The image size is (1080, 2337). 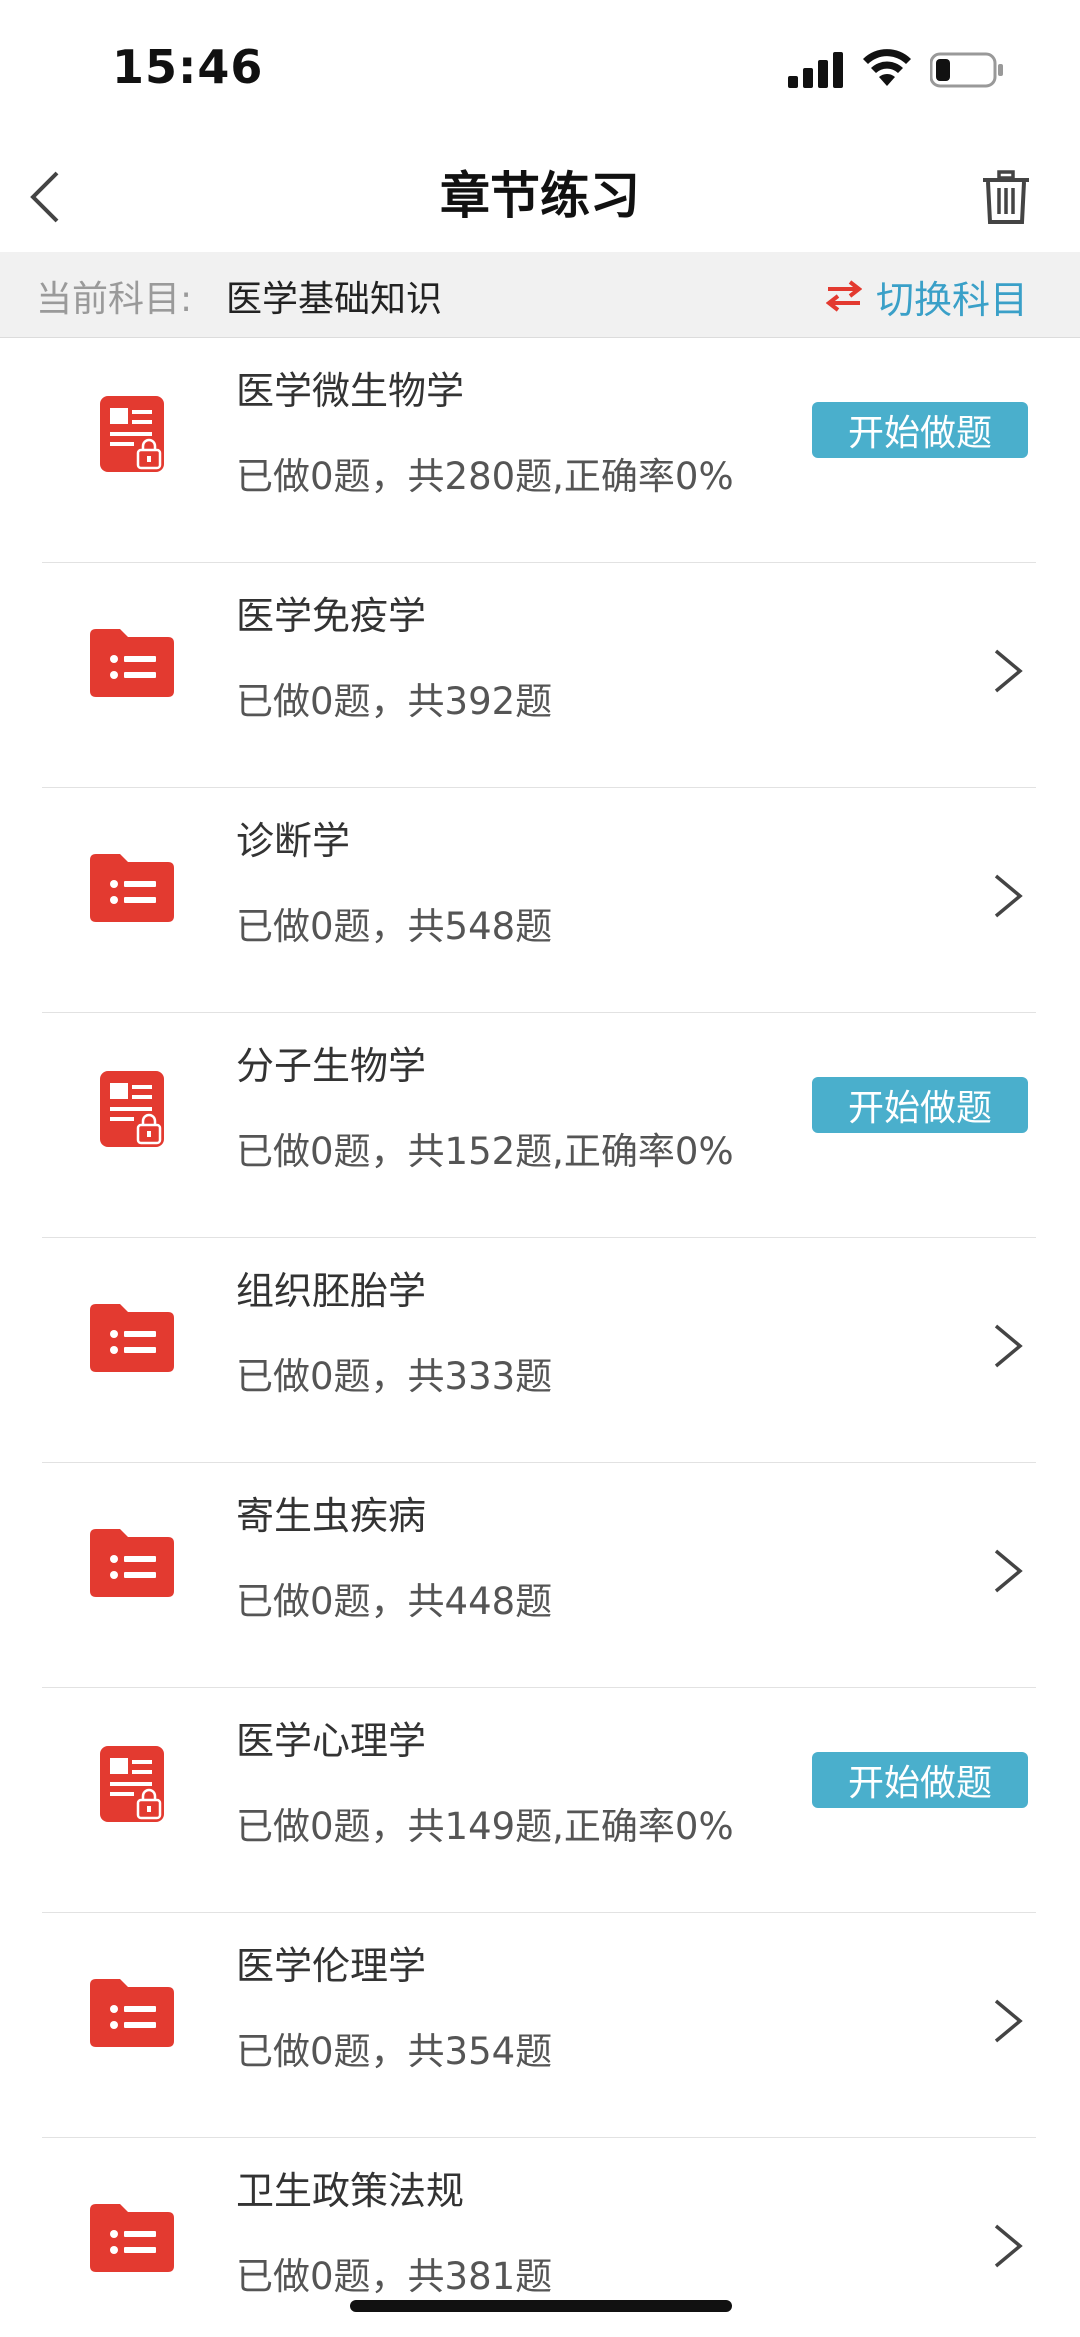 What do you see at coordinates (540, 1575) in the screenshot?
I see `list-item: 寄生虫疾病 已做0题，共448题` at bounding box center [540, 1575].